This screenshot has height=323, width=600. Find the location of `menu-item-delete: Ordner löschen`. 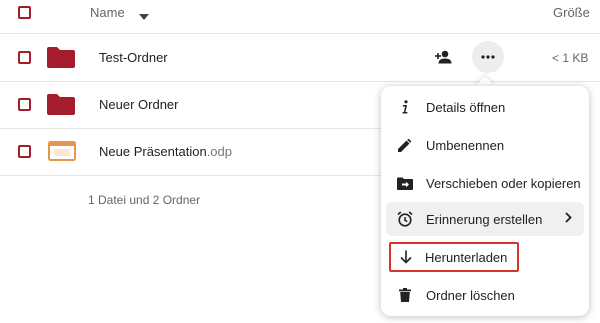

menu-item-delete: Ordner löschen is located at coordinates (485, 295).